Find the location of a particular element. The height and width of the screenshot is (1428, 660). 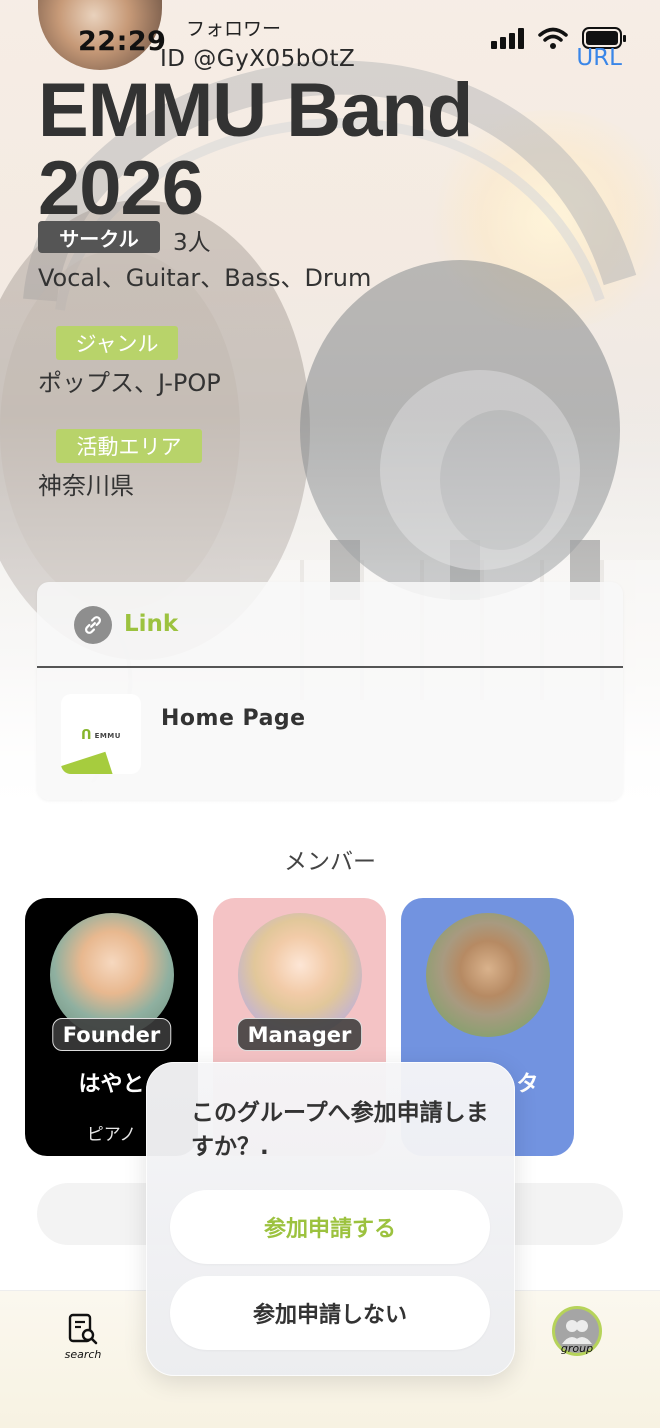

group-title: EMMU Band 2026 is located at coordinates (255, 149).